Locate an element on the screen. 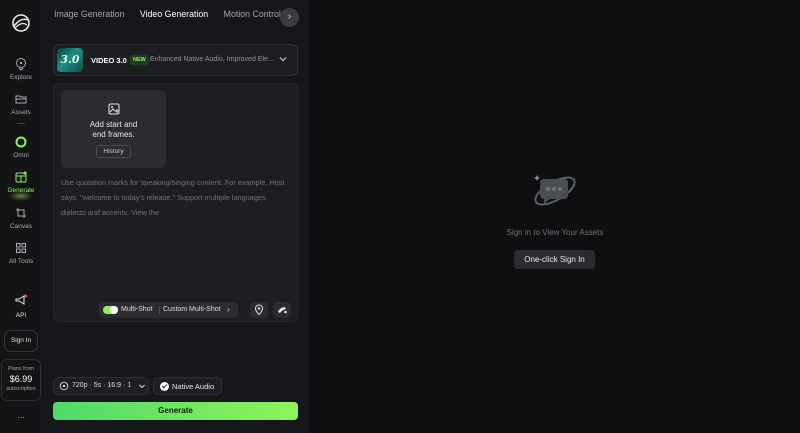 The height and width of the screenshot is (433, 800). new-badge: NEW is located at coordinates (139, 60).